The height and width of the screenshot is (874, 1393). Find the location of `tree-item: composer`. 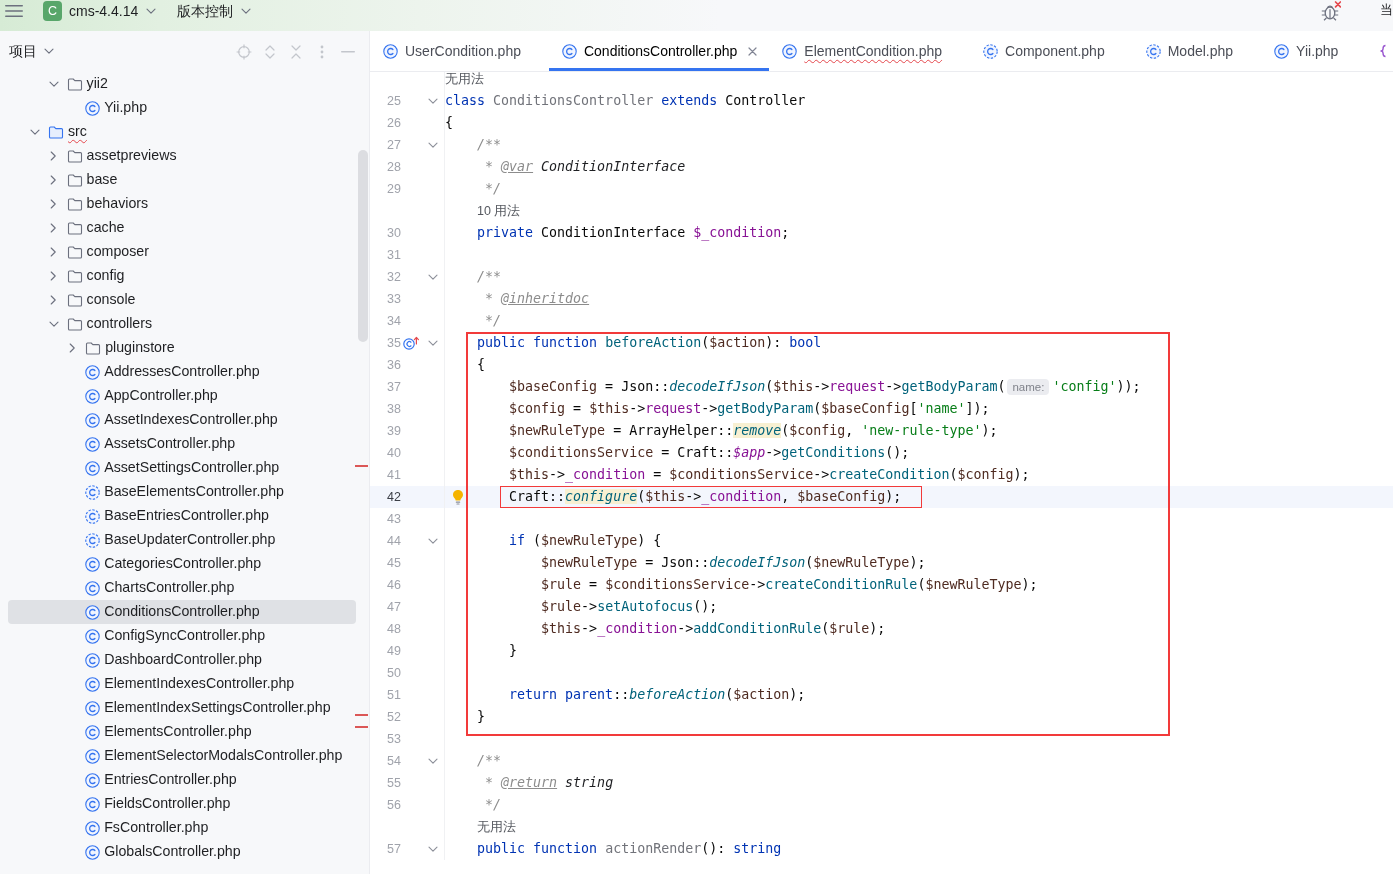

tree-item: composer is located at coordinates (182, 252).